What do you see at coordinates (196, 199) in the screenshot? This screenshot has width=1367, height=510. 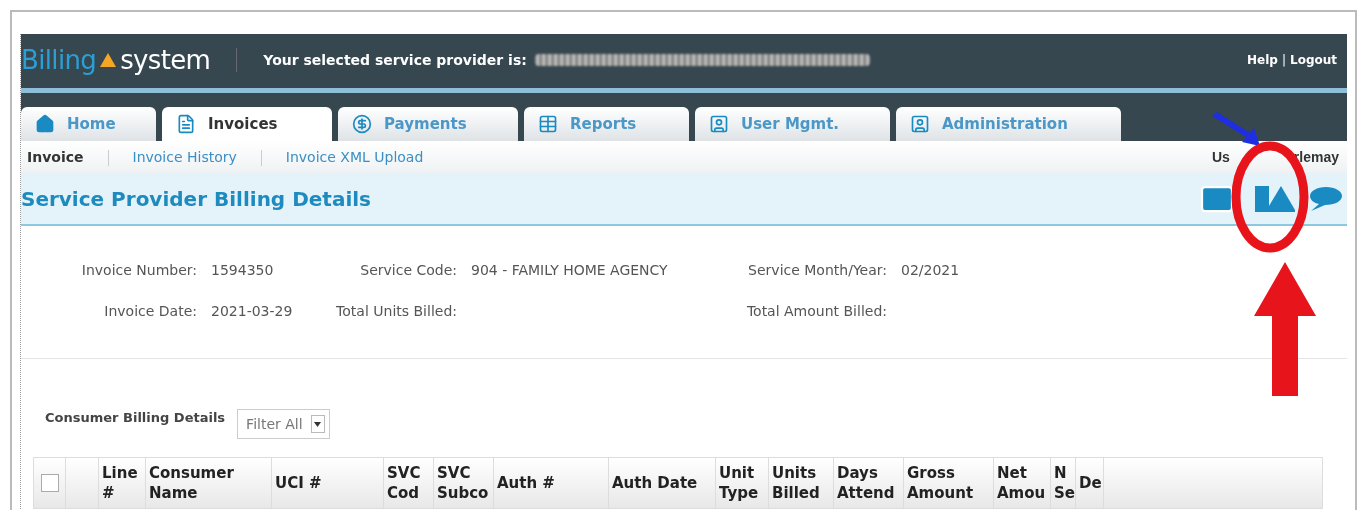 I see `page-title: Service Provider Billing Details` at bounding box center [196, 199].